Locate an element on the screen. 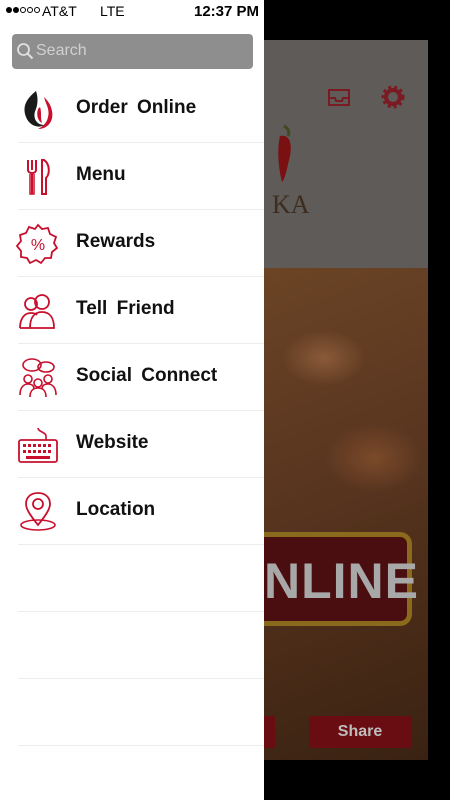  fork-knife-icon is located at coordinates (38, 177).